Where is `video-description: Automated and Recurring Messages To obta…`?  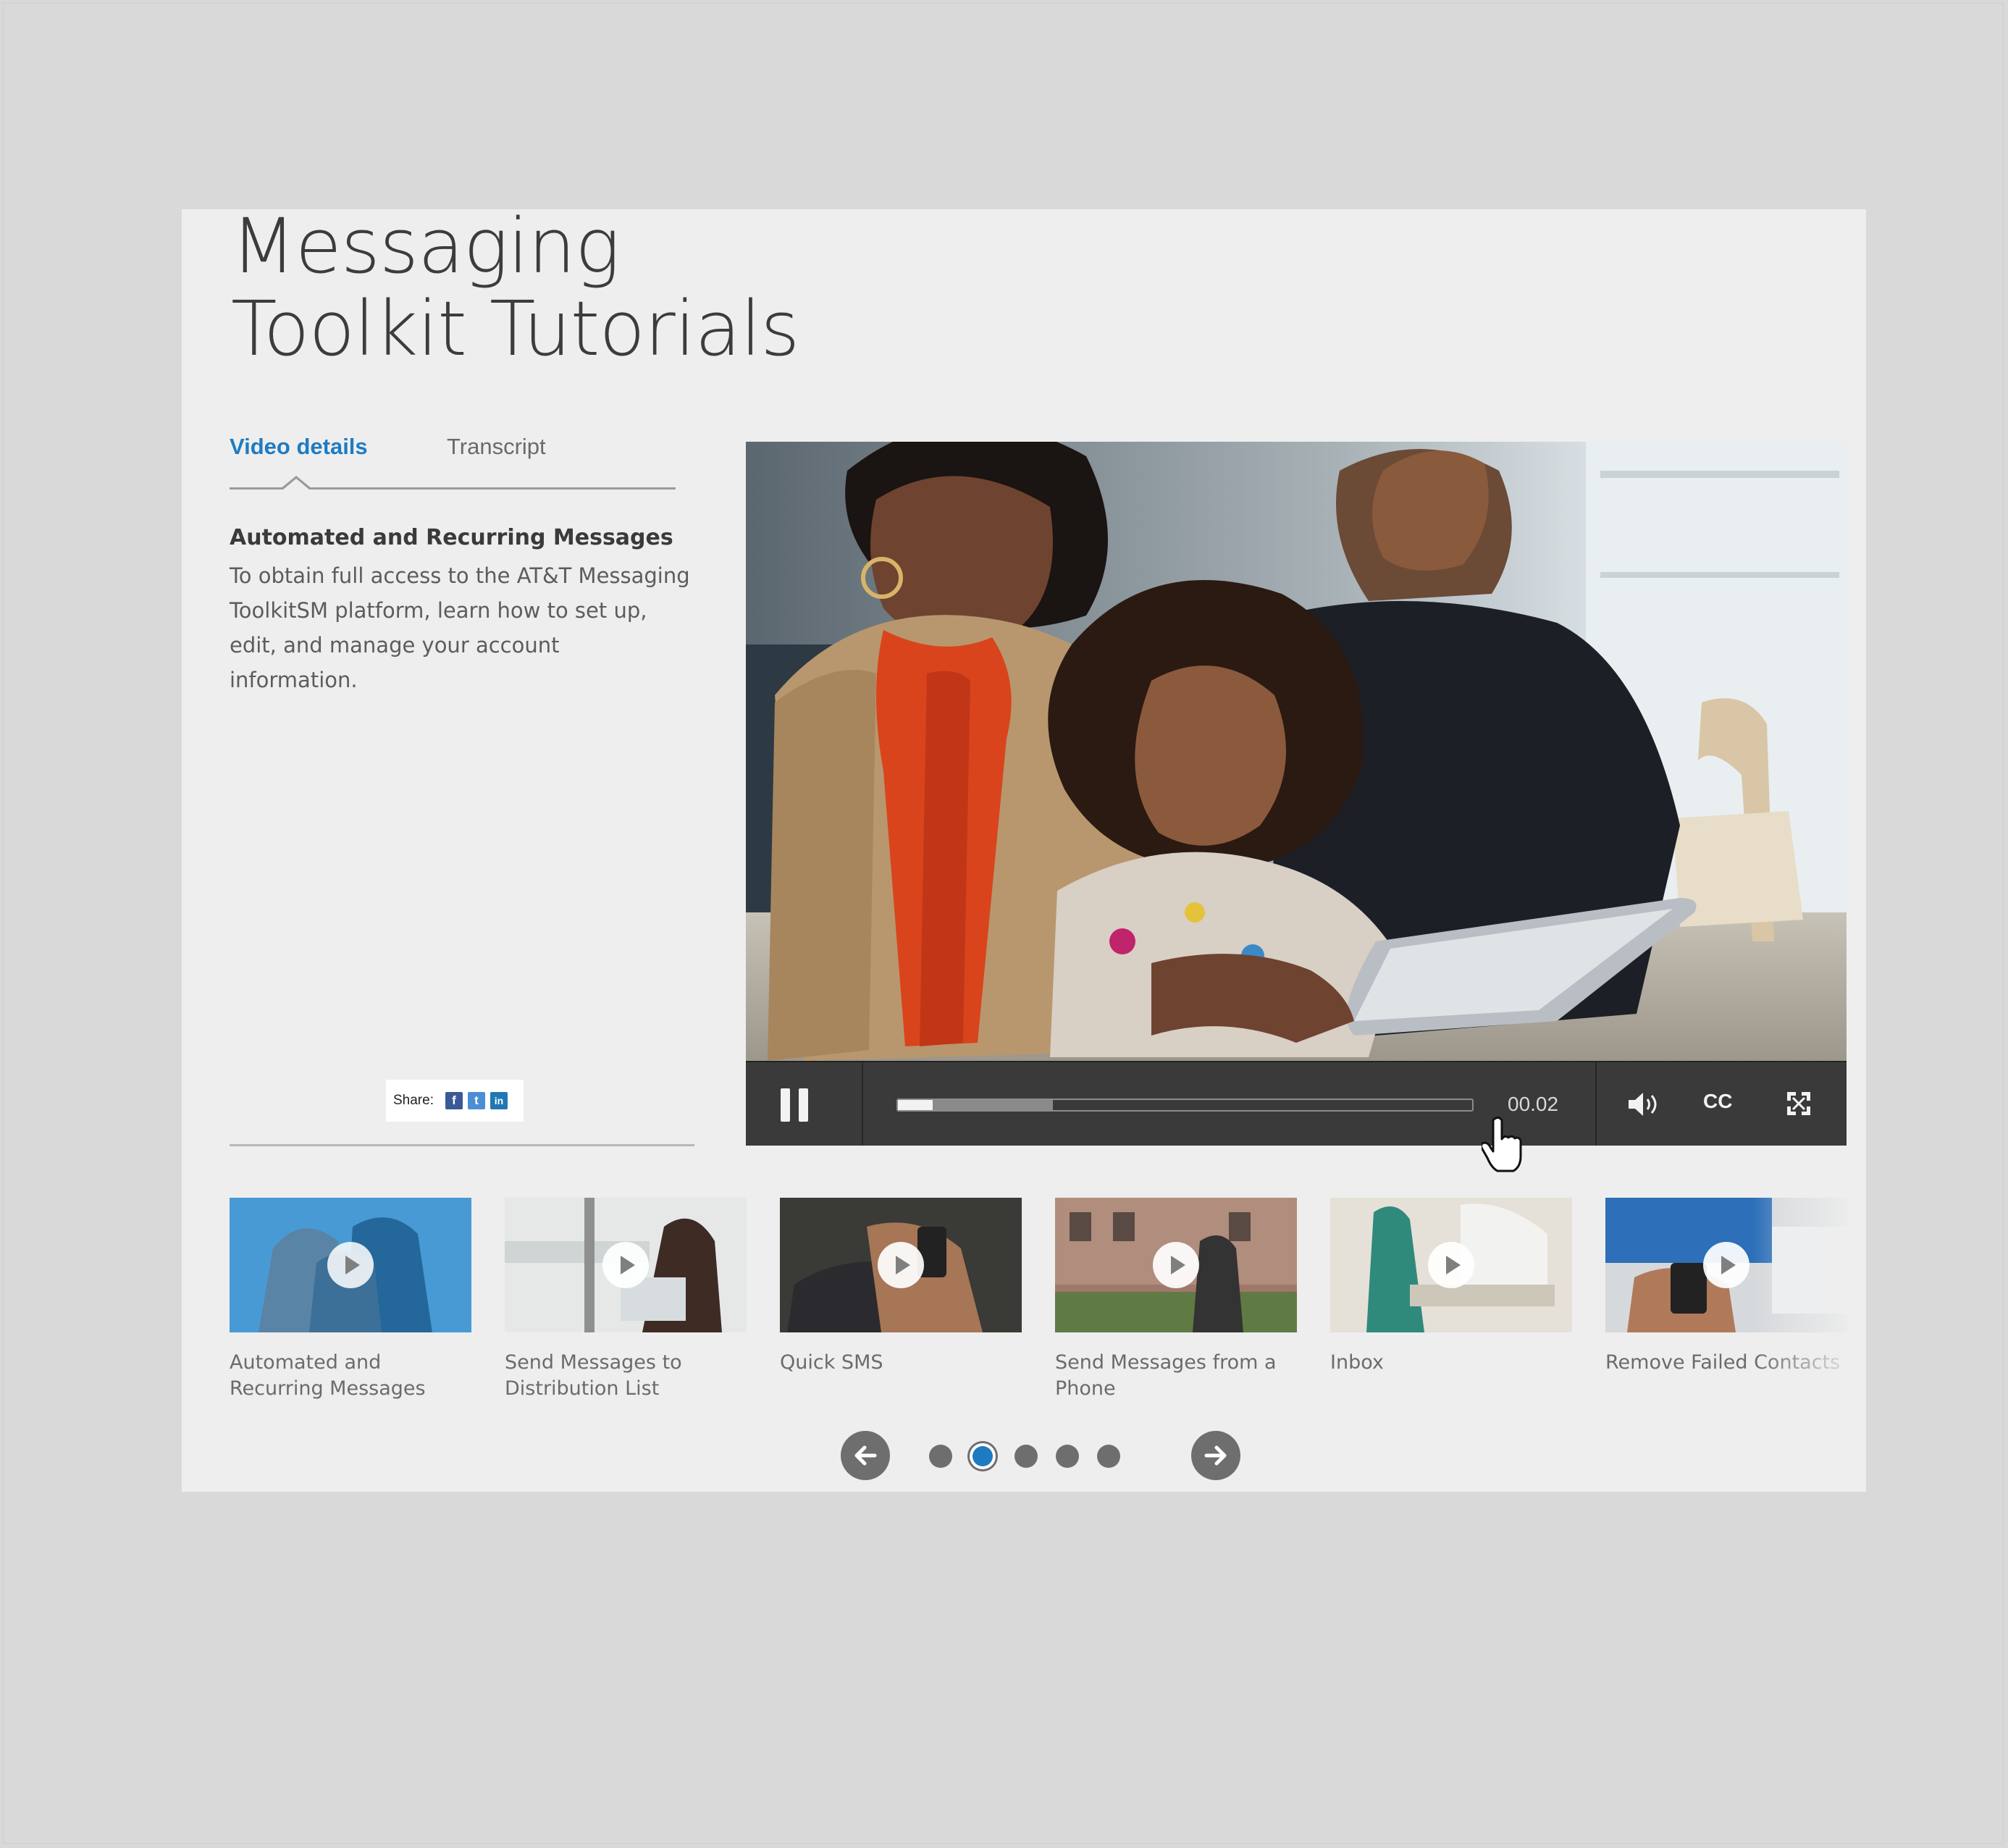 video-description: Automated and Recurring Messages To obta… is located at coordinates (461, 609).